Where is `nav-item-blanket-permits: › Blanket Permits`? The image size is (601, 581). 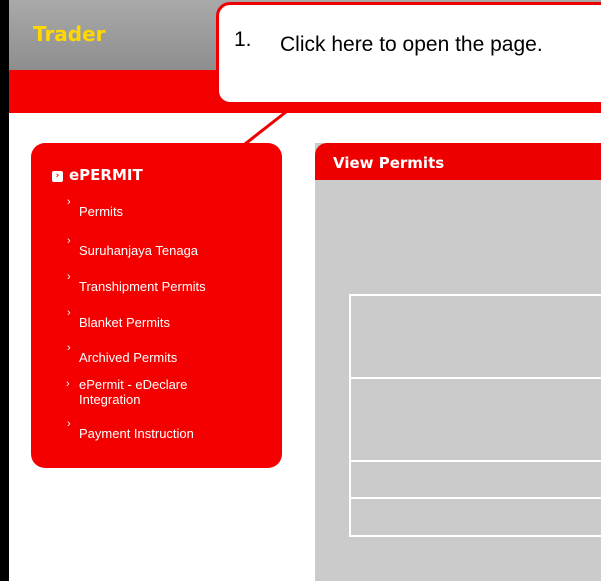 nav-item-blanket-permits: › Blanket Permits is located at coordinates (119, 318).